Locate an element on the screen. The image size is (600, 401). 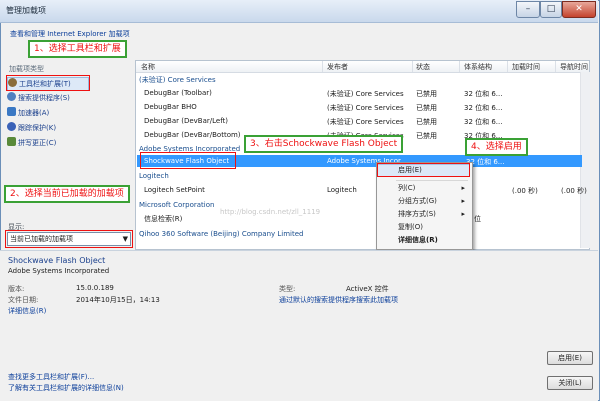
enable-button: 启用(E) is located at coordinates (570, 358).